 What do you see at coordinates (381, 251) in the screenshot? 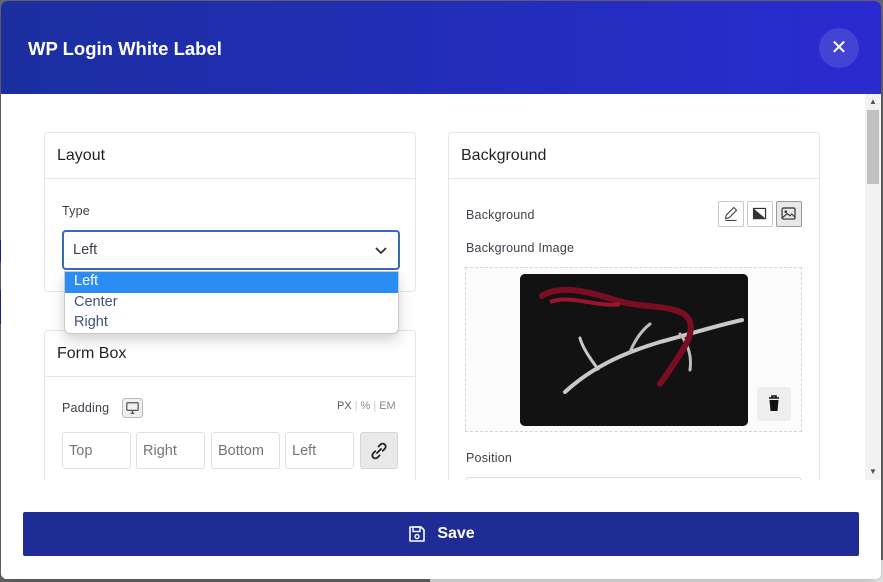
I see `chevron-down-icon` at bounding box center [381, 251].